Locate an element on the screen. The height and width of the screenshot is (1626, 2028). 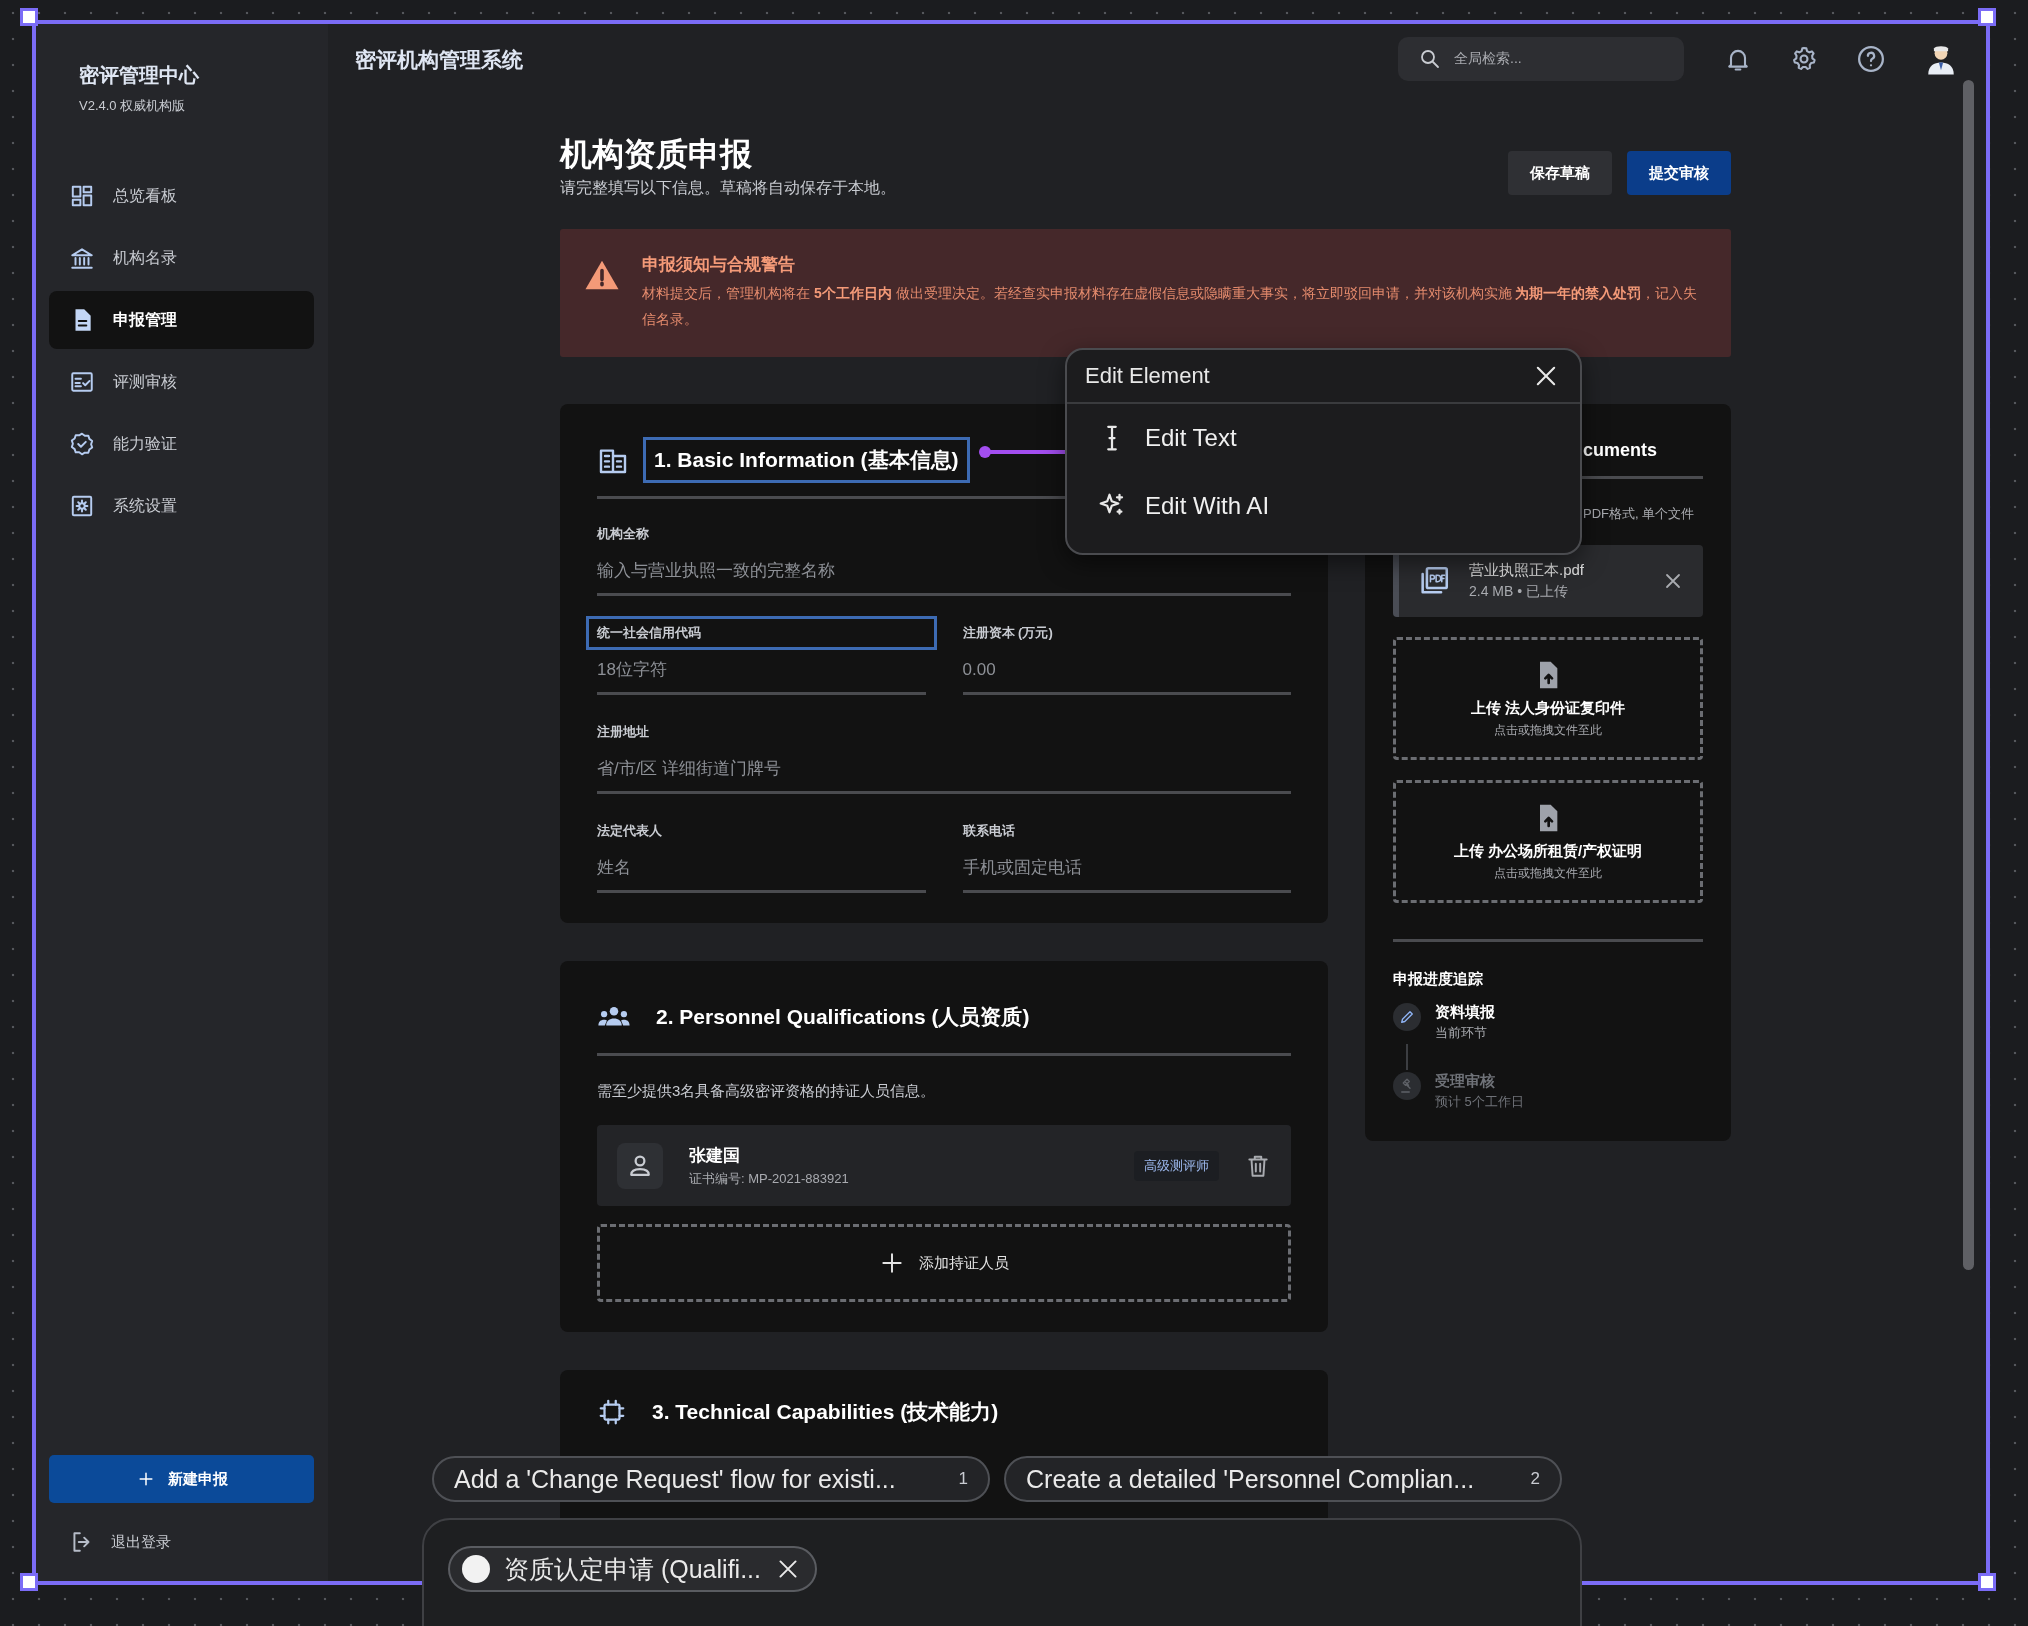
step-name: 资料填报 is located at coordinates (1465, 1012).